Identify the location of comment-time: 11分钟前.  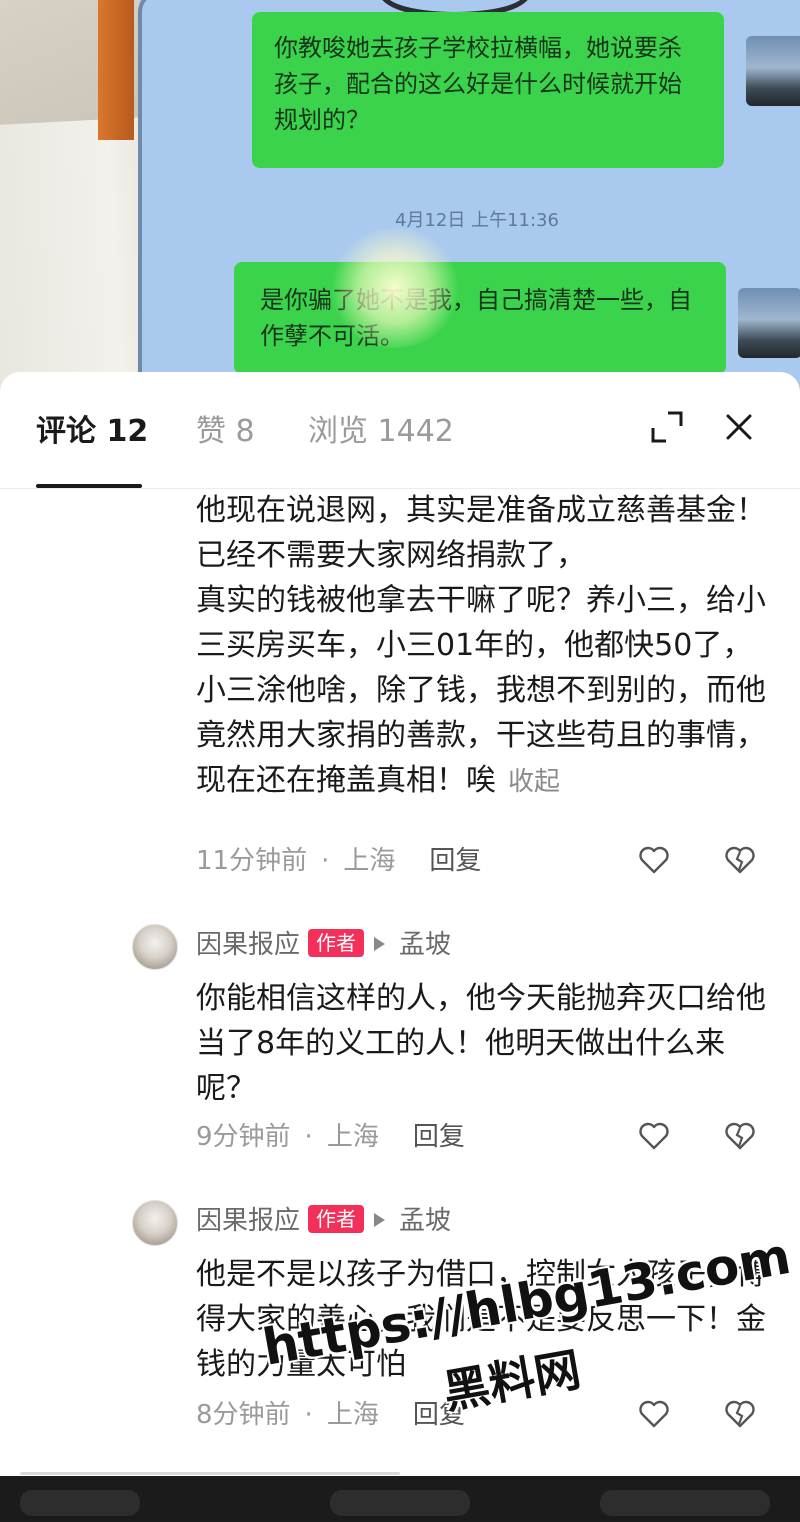
(252, 861).